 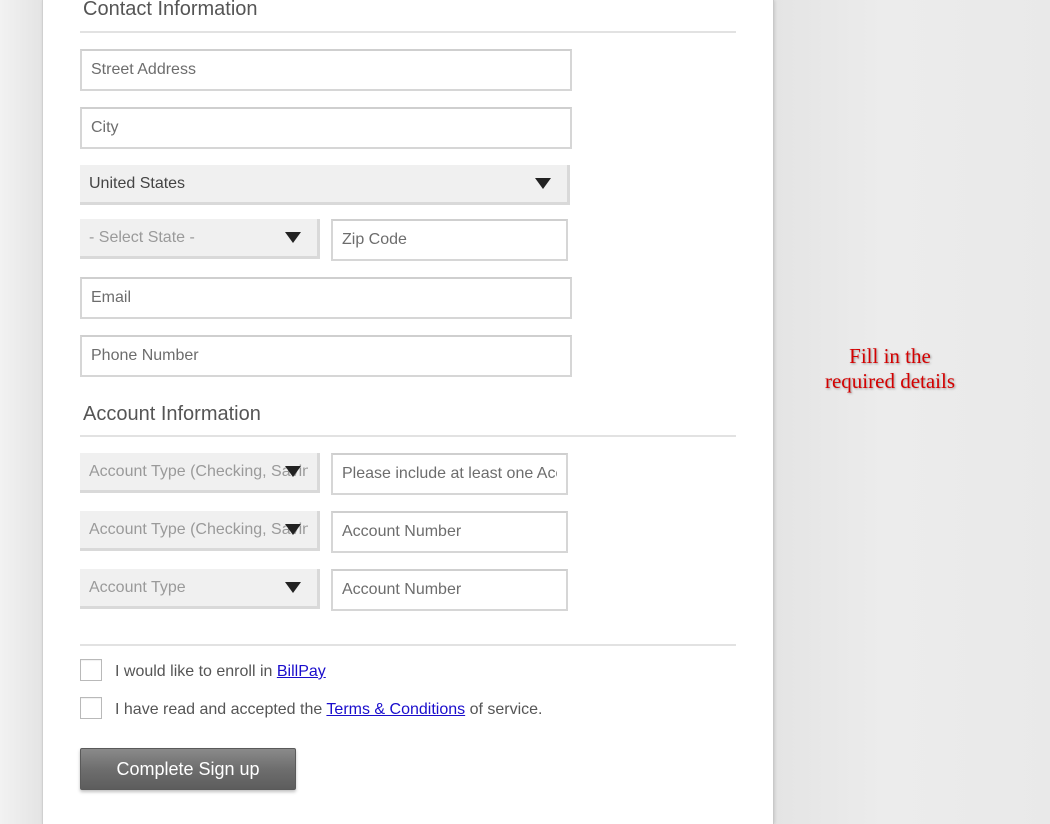 I want to click on country-select: United States, so click(x=325, y=185).